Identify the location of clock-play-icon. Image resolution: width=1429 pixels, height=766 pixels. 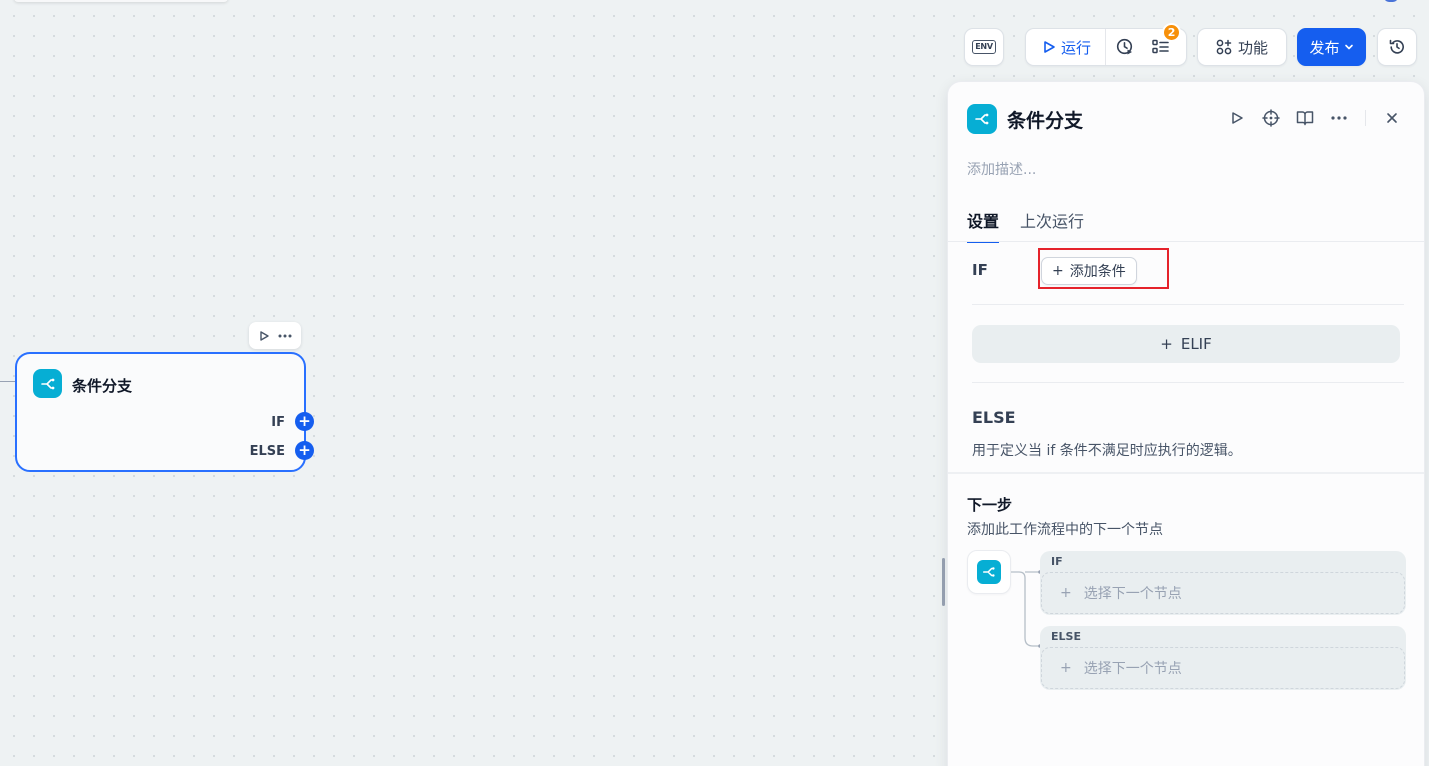
(1124, 46).